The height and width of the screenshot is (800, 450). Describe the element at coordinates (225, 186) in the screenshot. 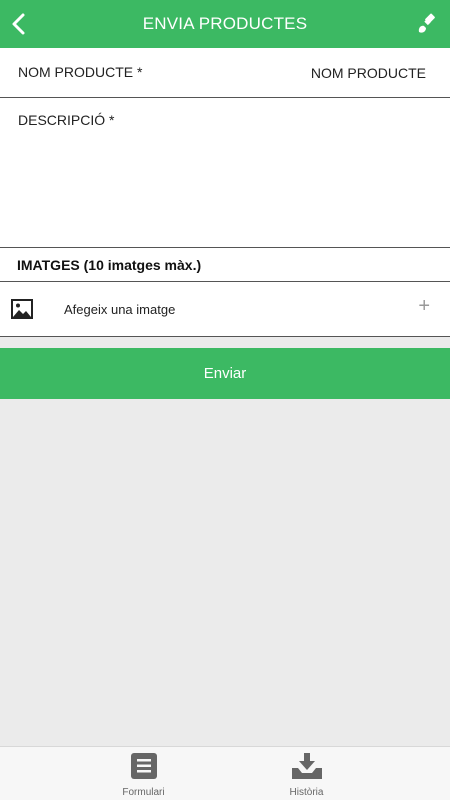

I see `description-textarea` at that location.